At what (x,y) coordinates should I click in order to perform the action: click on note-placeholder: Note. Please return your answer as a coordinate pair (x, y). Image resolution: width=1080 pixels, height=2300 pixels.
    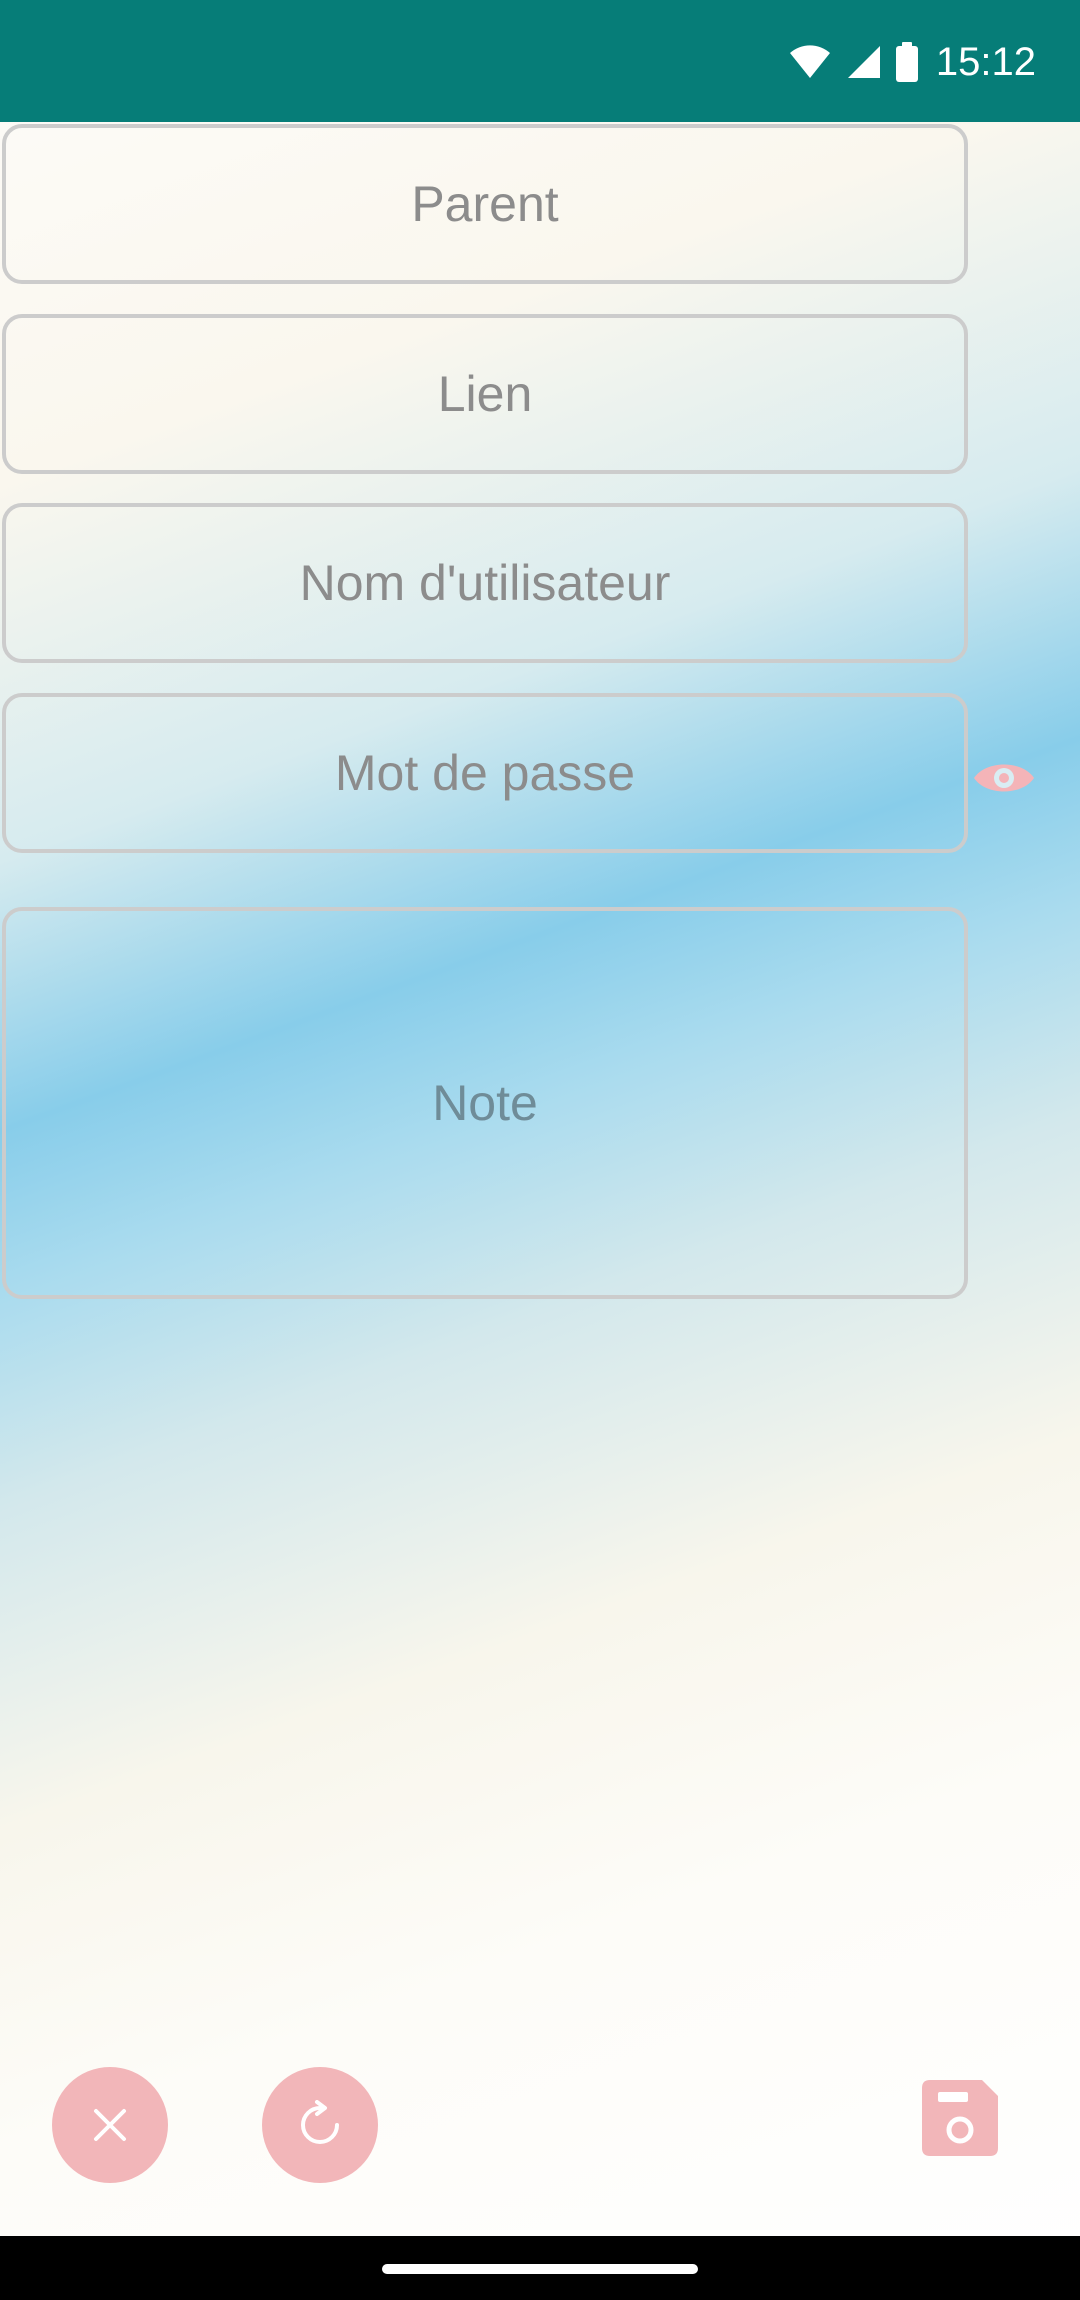
    Looking at the image, I should click on (485, 1103).